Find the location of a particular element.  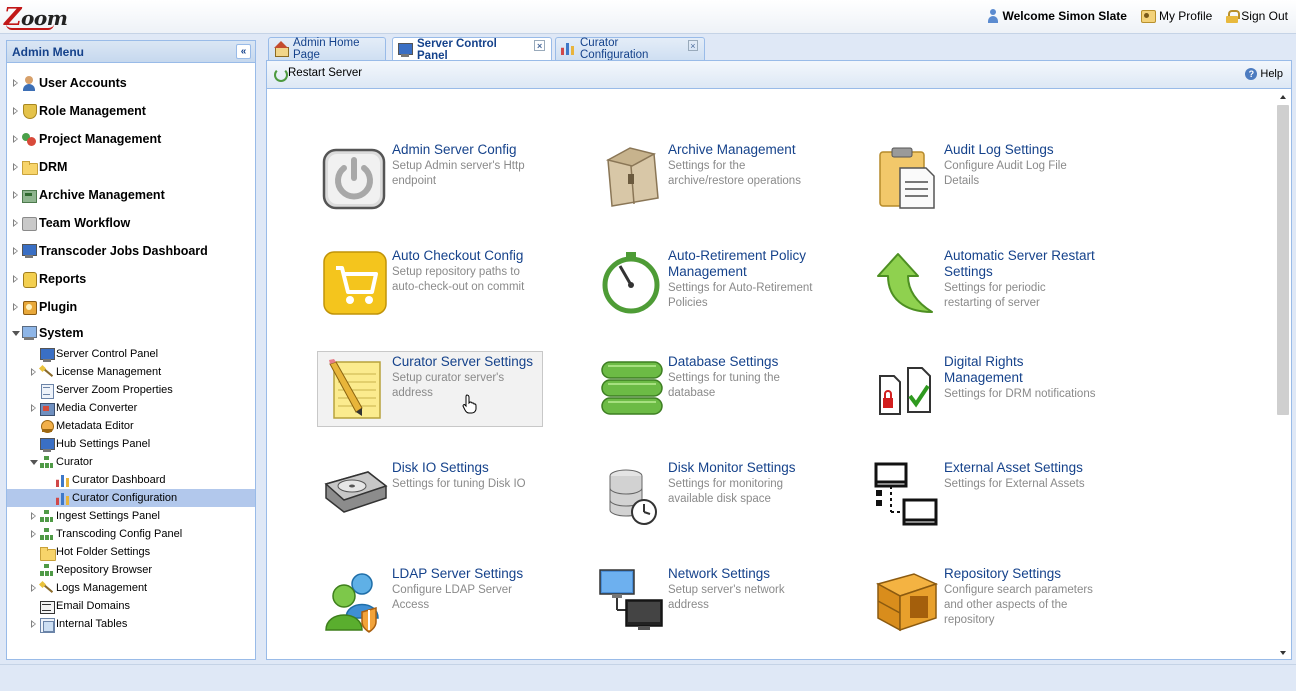

my-profile-link: My Profile is located at coordinates (1176, 16).